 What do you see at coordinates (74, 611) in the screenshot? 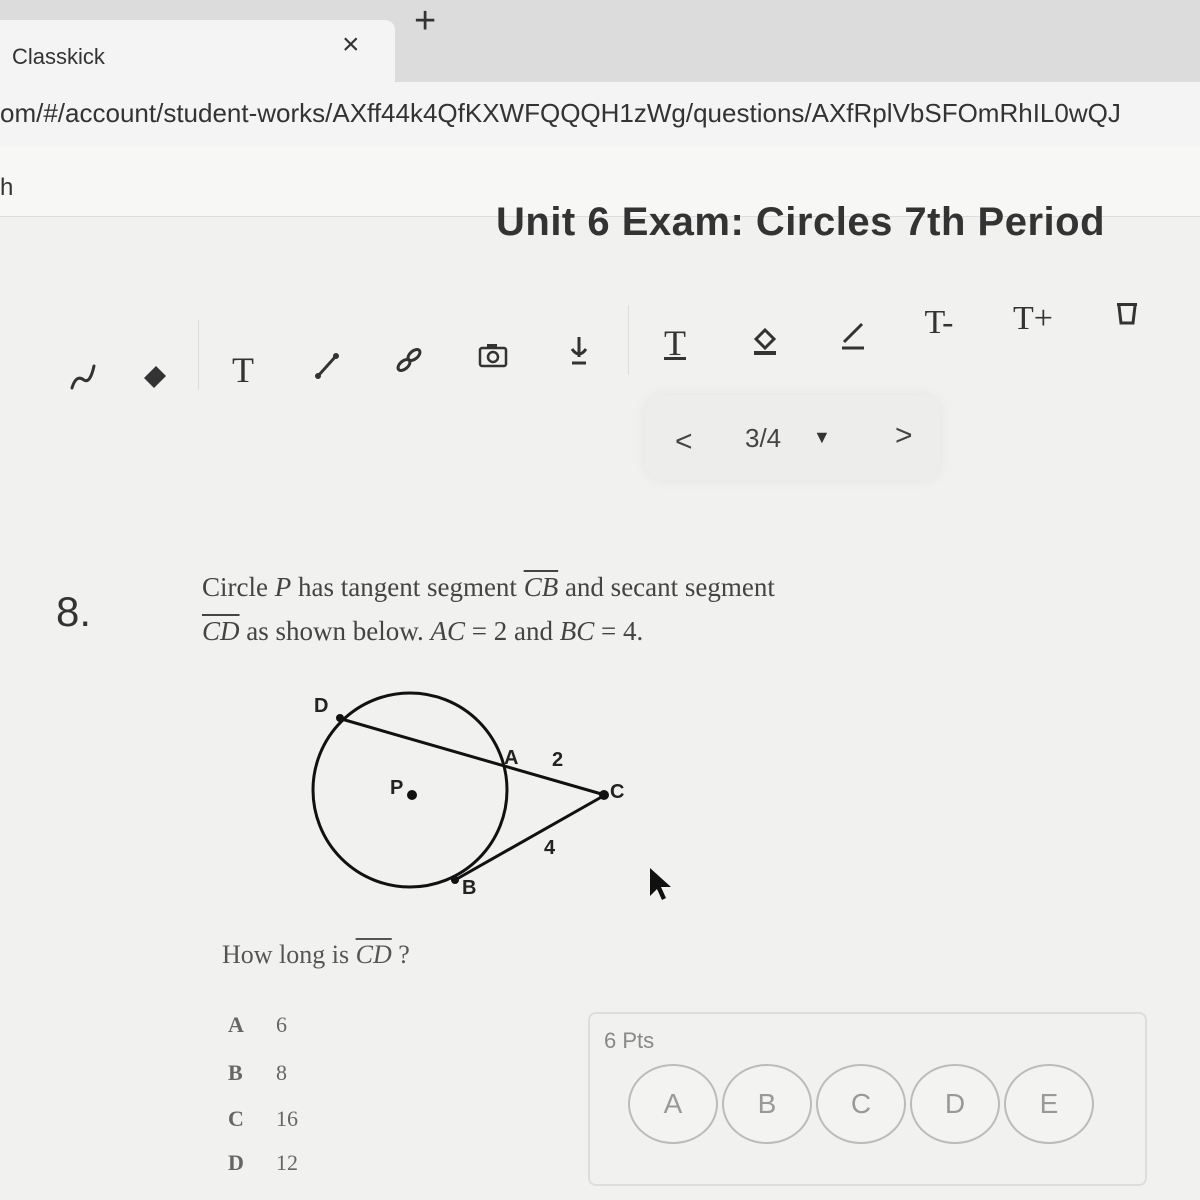
I see `question-number: 8.` at bounding box center [74, 611].